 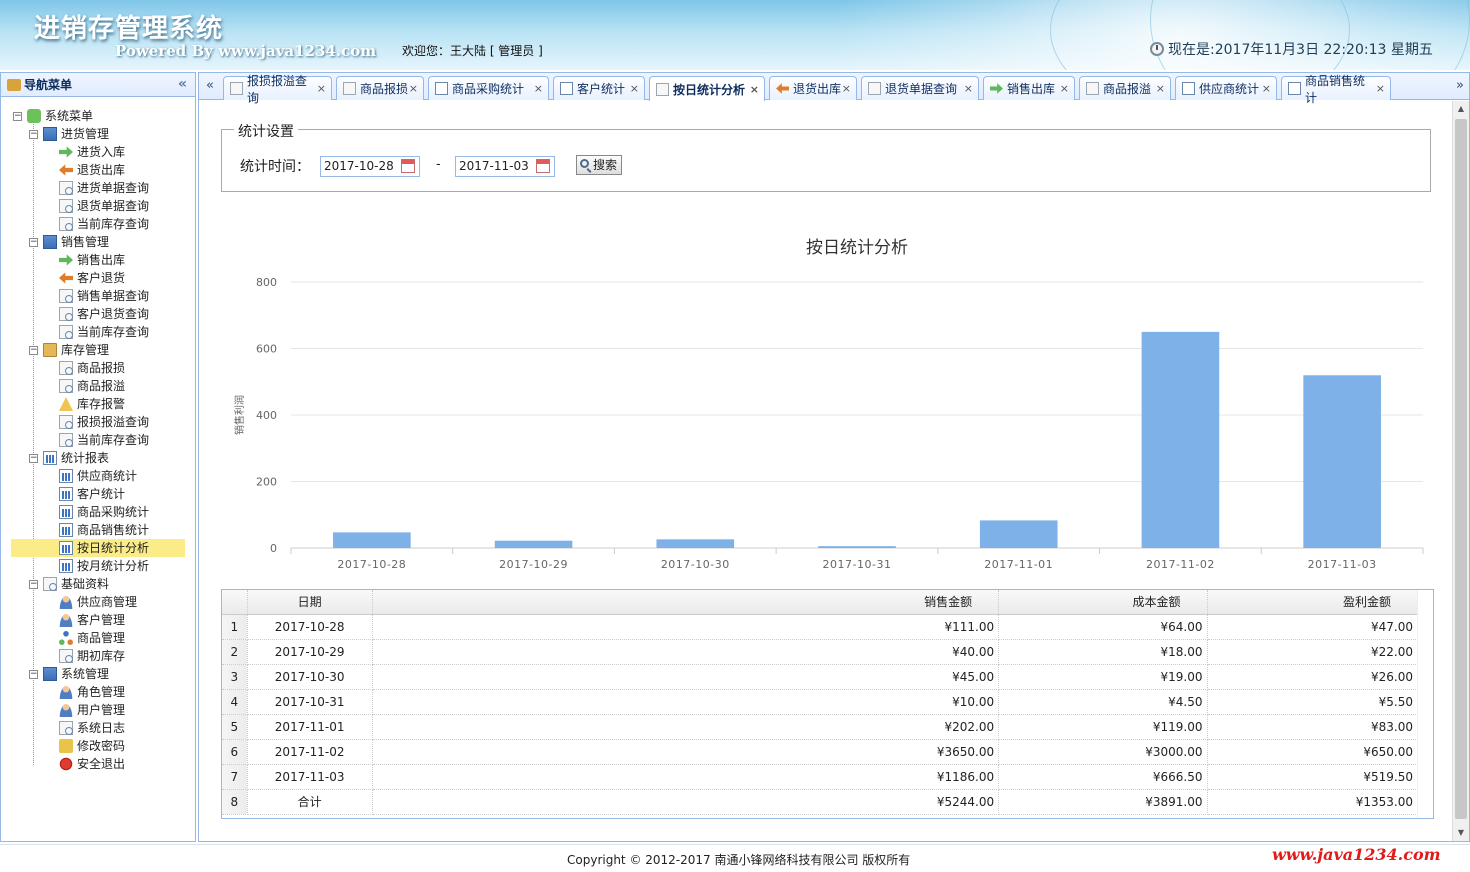 What do you see at coordinates (820, 652) in the screenshot?
I see `table-row: 2 2017-10-29 ¥40.00 ¥18.00 ¥22.00` at bounding box center [820, 652].